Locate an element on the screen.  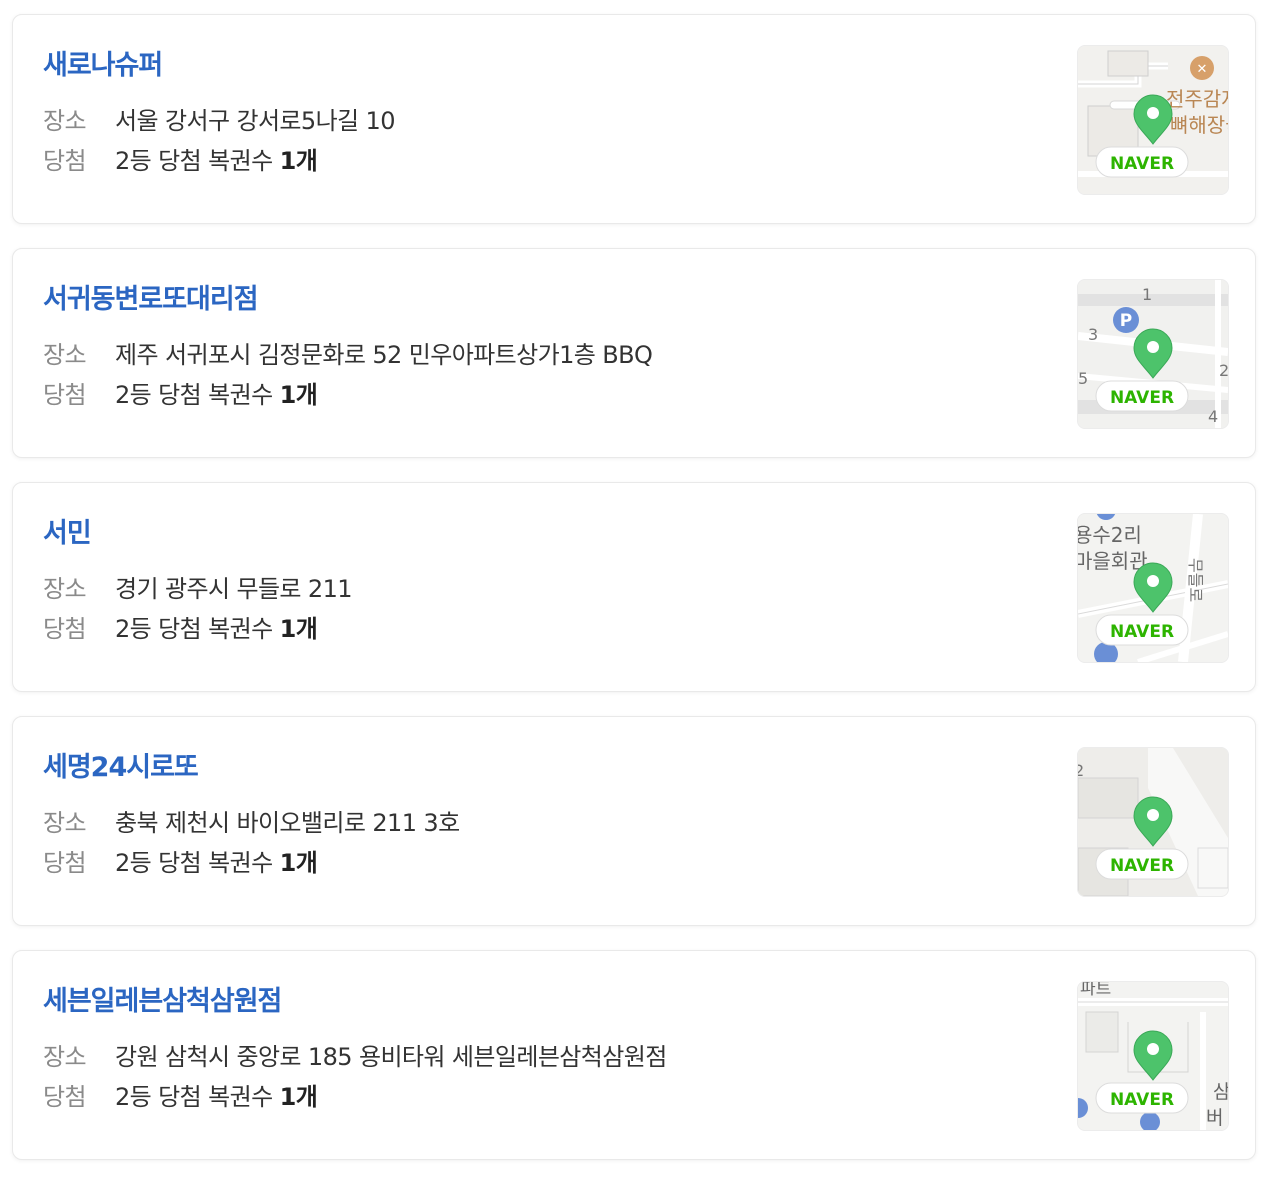
address-row: 장소 충북 제천시 바이오밸리로 211 3호 is located at coordinates (251, 820).